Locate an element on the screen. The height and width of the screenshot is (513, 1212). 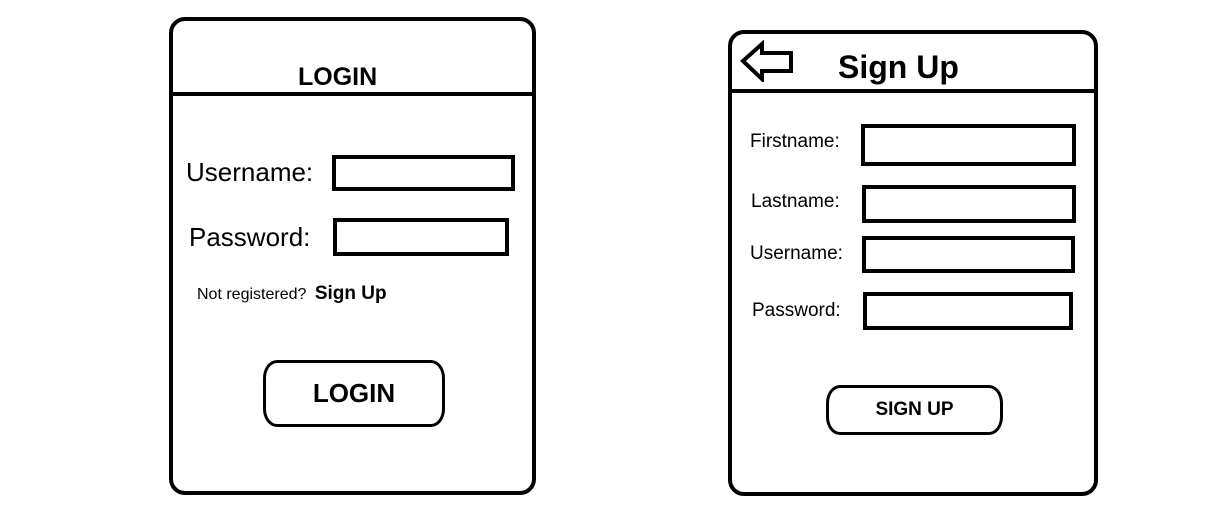
signup-username-label: Username: is located at coordinates (796, 253).